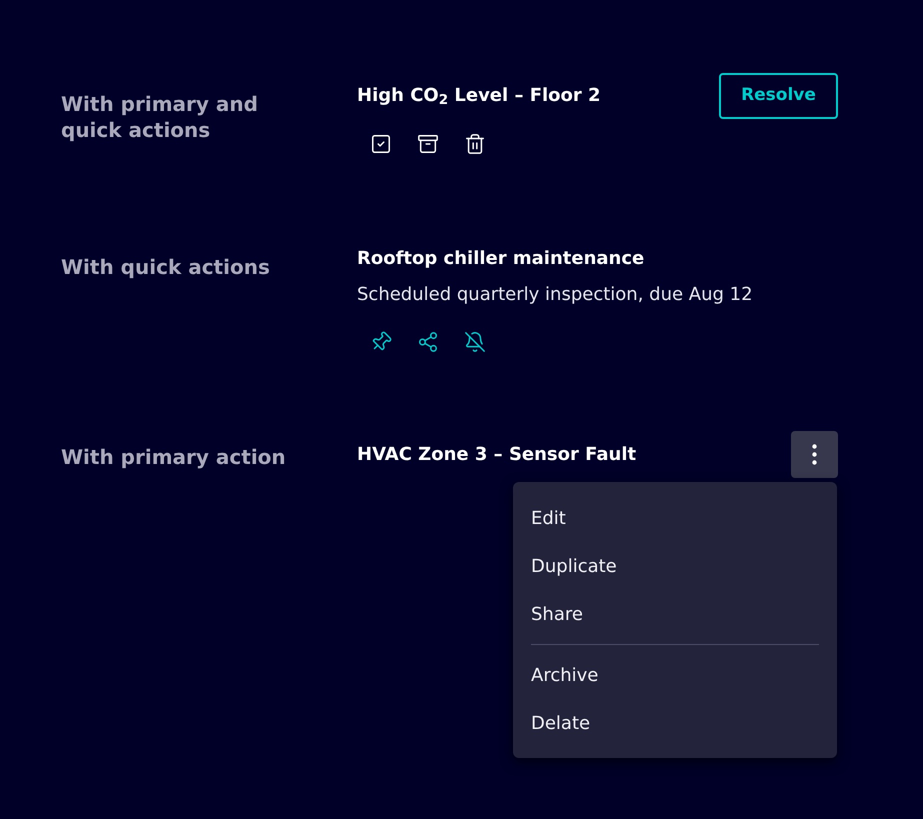  Describe the element at coordinates (675, 675) in the screenshot. I see `menu-item: Archive` at that location.